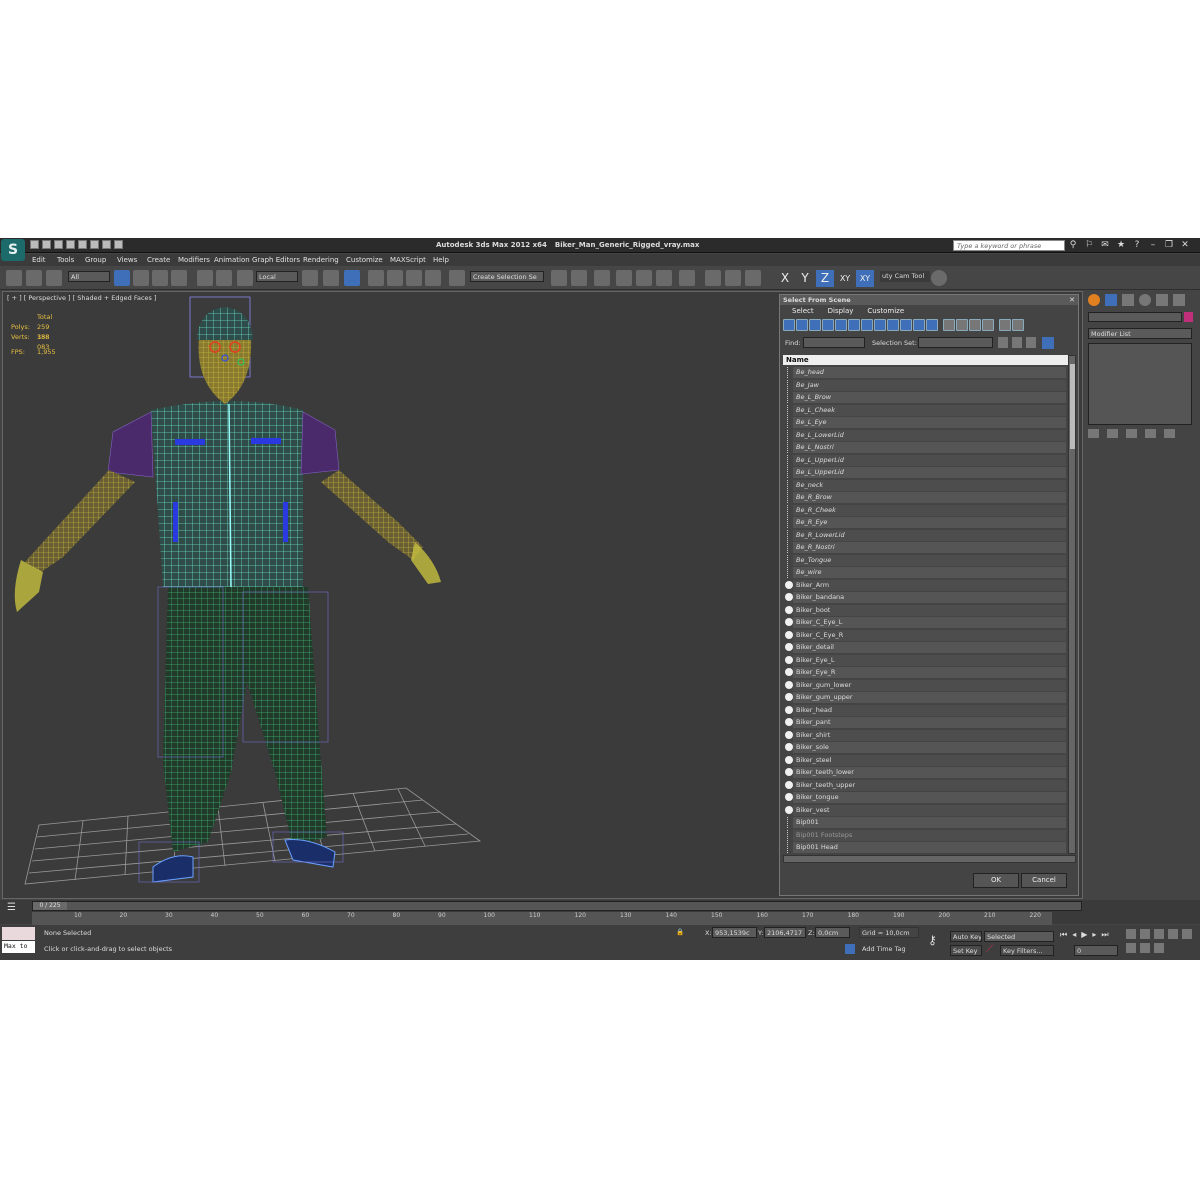 This screenshot has width=1200, height=1200. I want to click on next-frame-icon: ▸, so click(1094, 935).